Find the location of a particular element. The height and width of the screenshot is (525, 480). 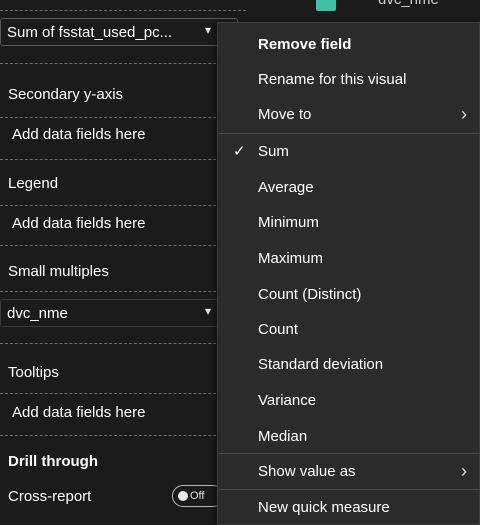

menu-item-rename: Rename for this visual is located at coordinates (349, 80).